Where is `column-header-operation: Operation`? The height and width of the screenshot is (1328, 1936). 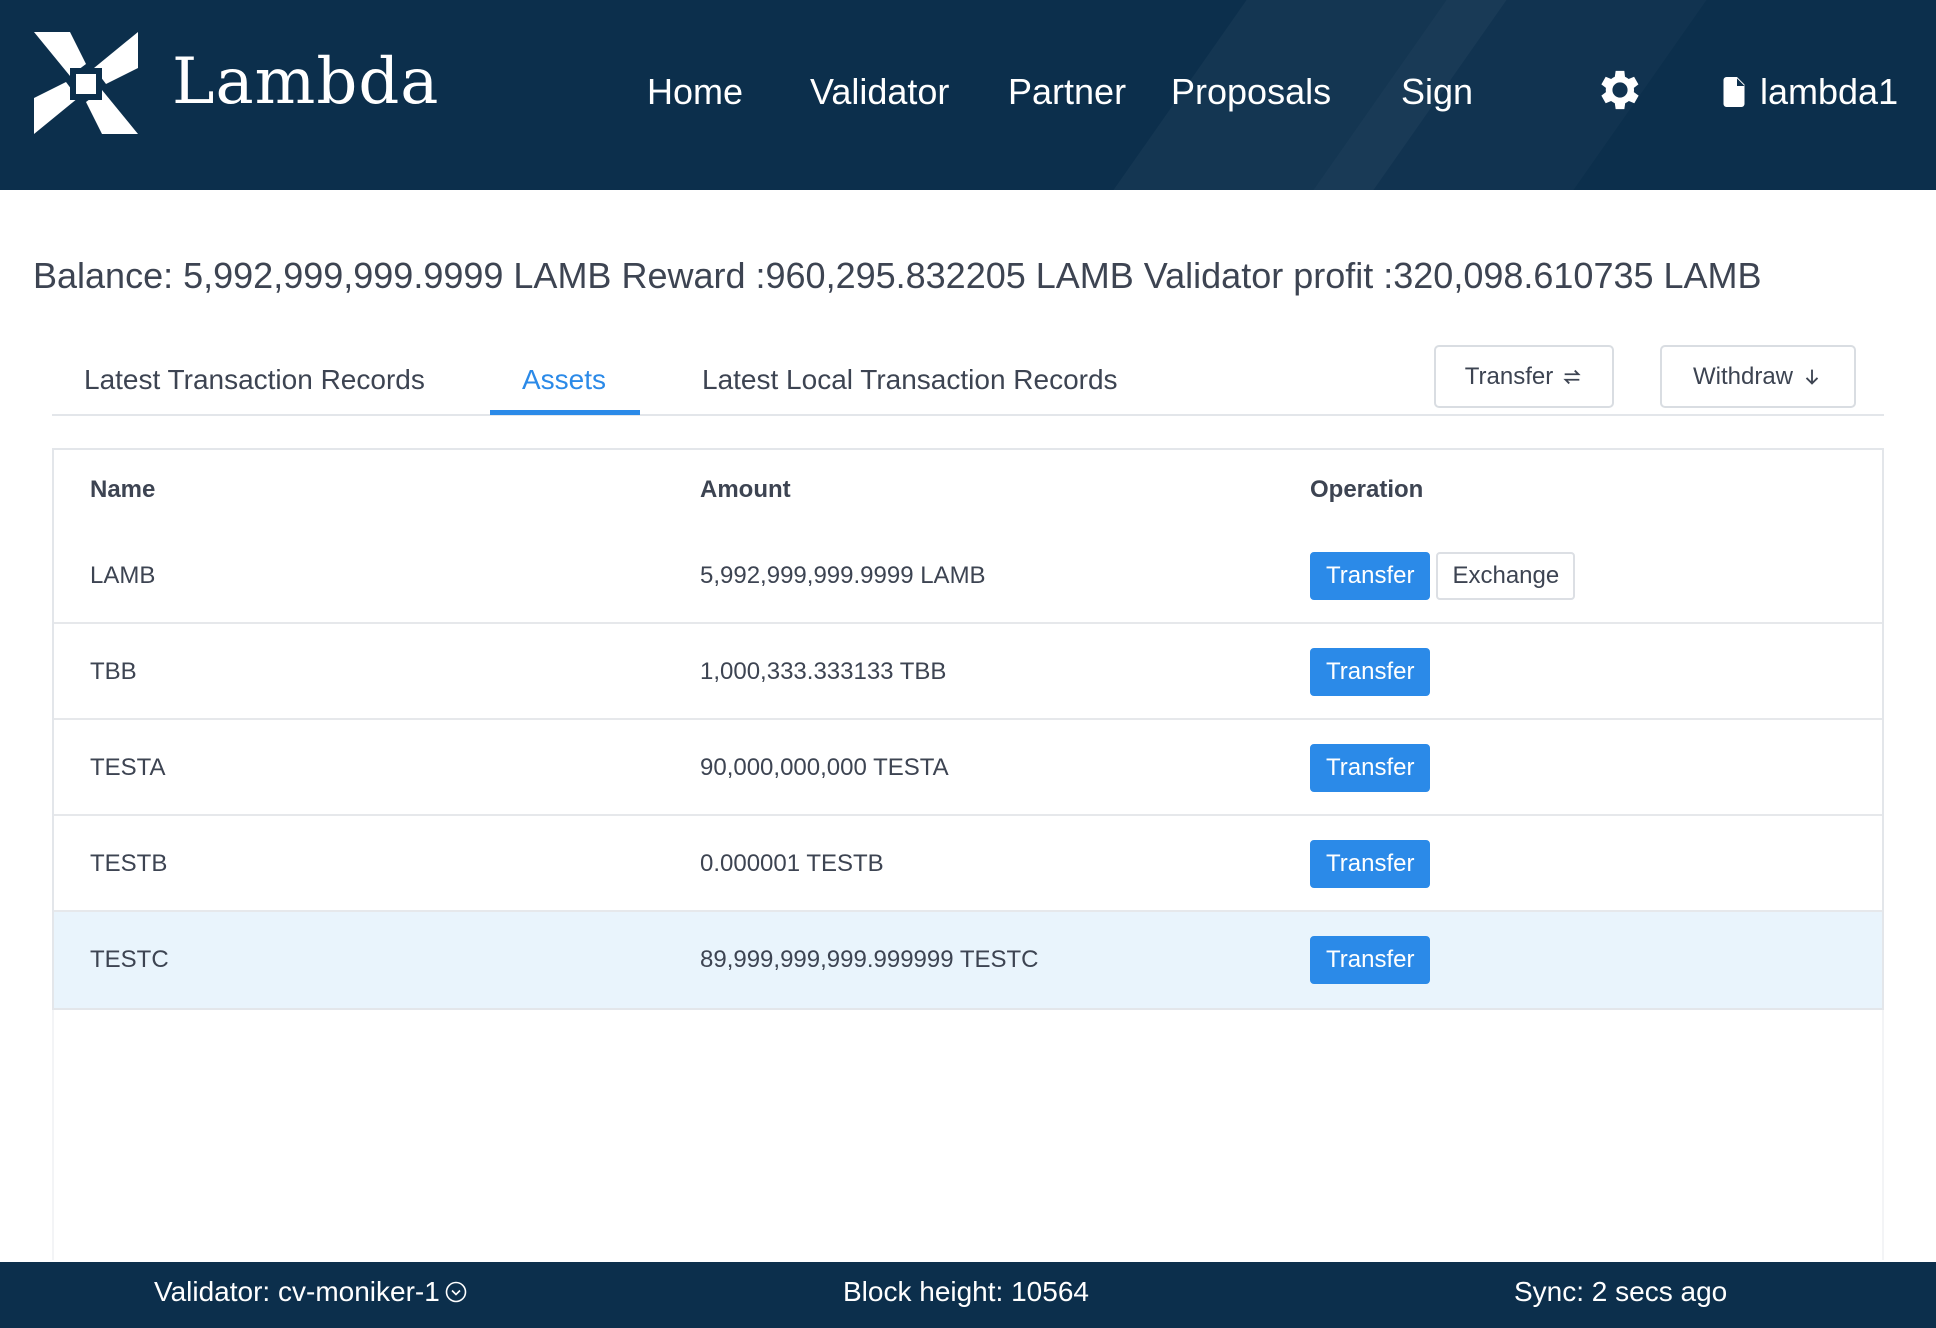
column-header-operation: Operation is located at coordinates (1367, 489).